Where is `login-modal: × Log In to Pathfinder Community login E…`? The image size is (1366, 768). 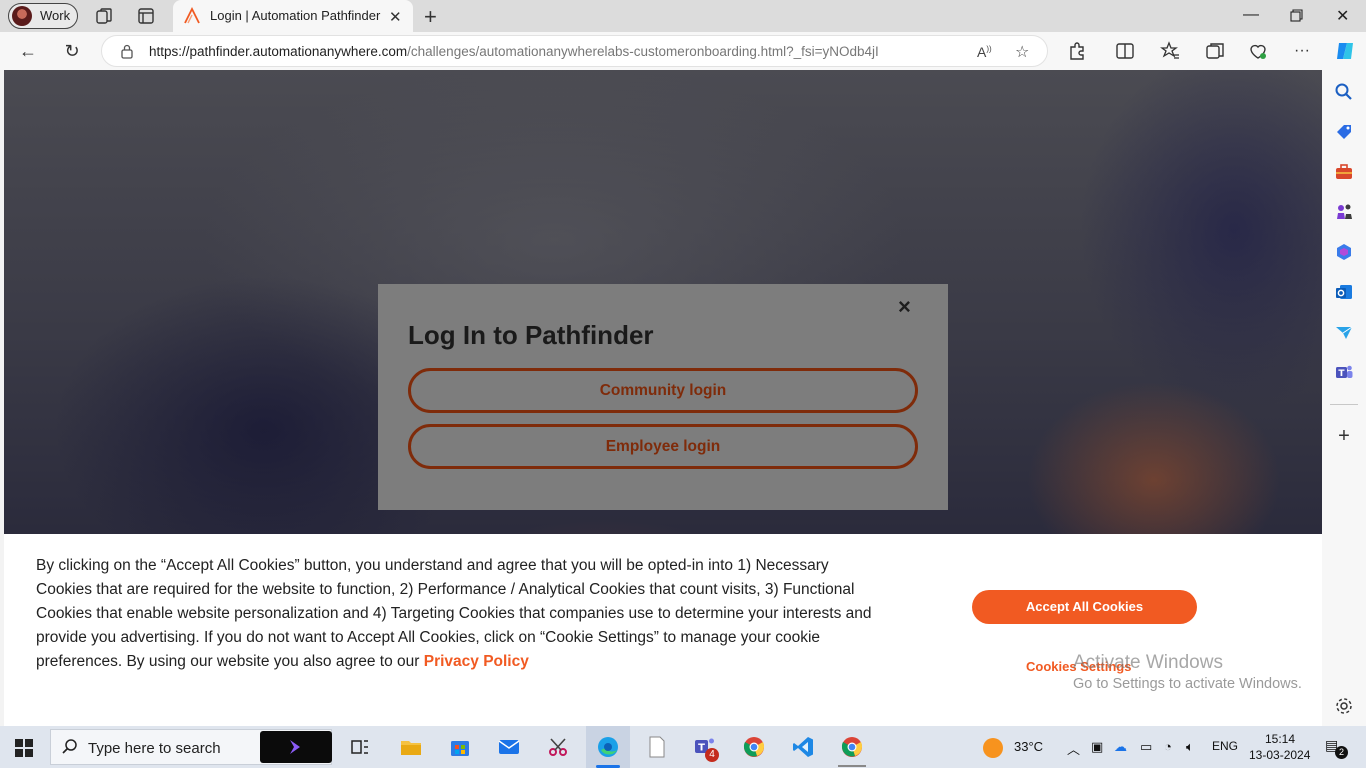
login-modal: × Log In to Pathfinder Community login E… is located at coordinates (663, 397).